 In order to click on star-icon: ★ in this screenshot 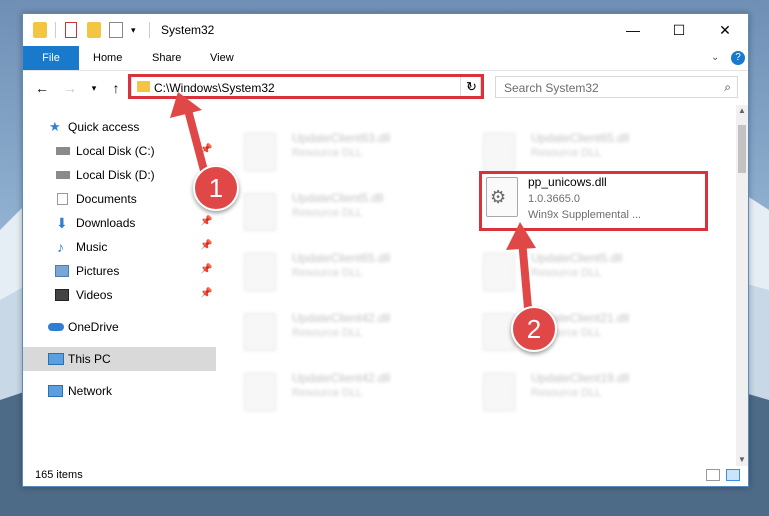, I will do `click(55, 126)`.